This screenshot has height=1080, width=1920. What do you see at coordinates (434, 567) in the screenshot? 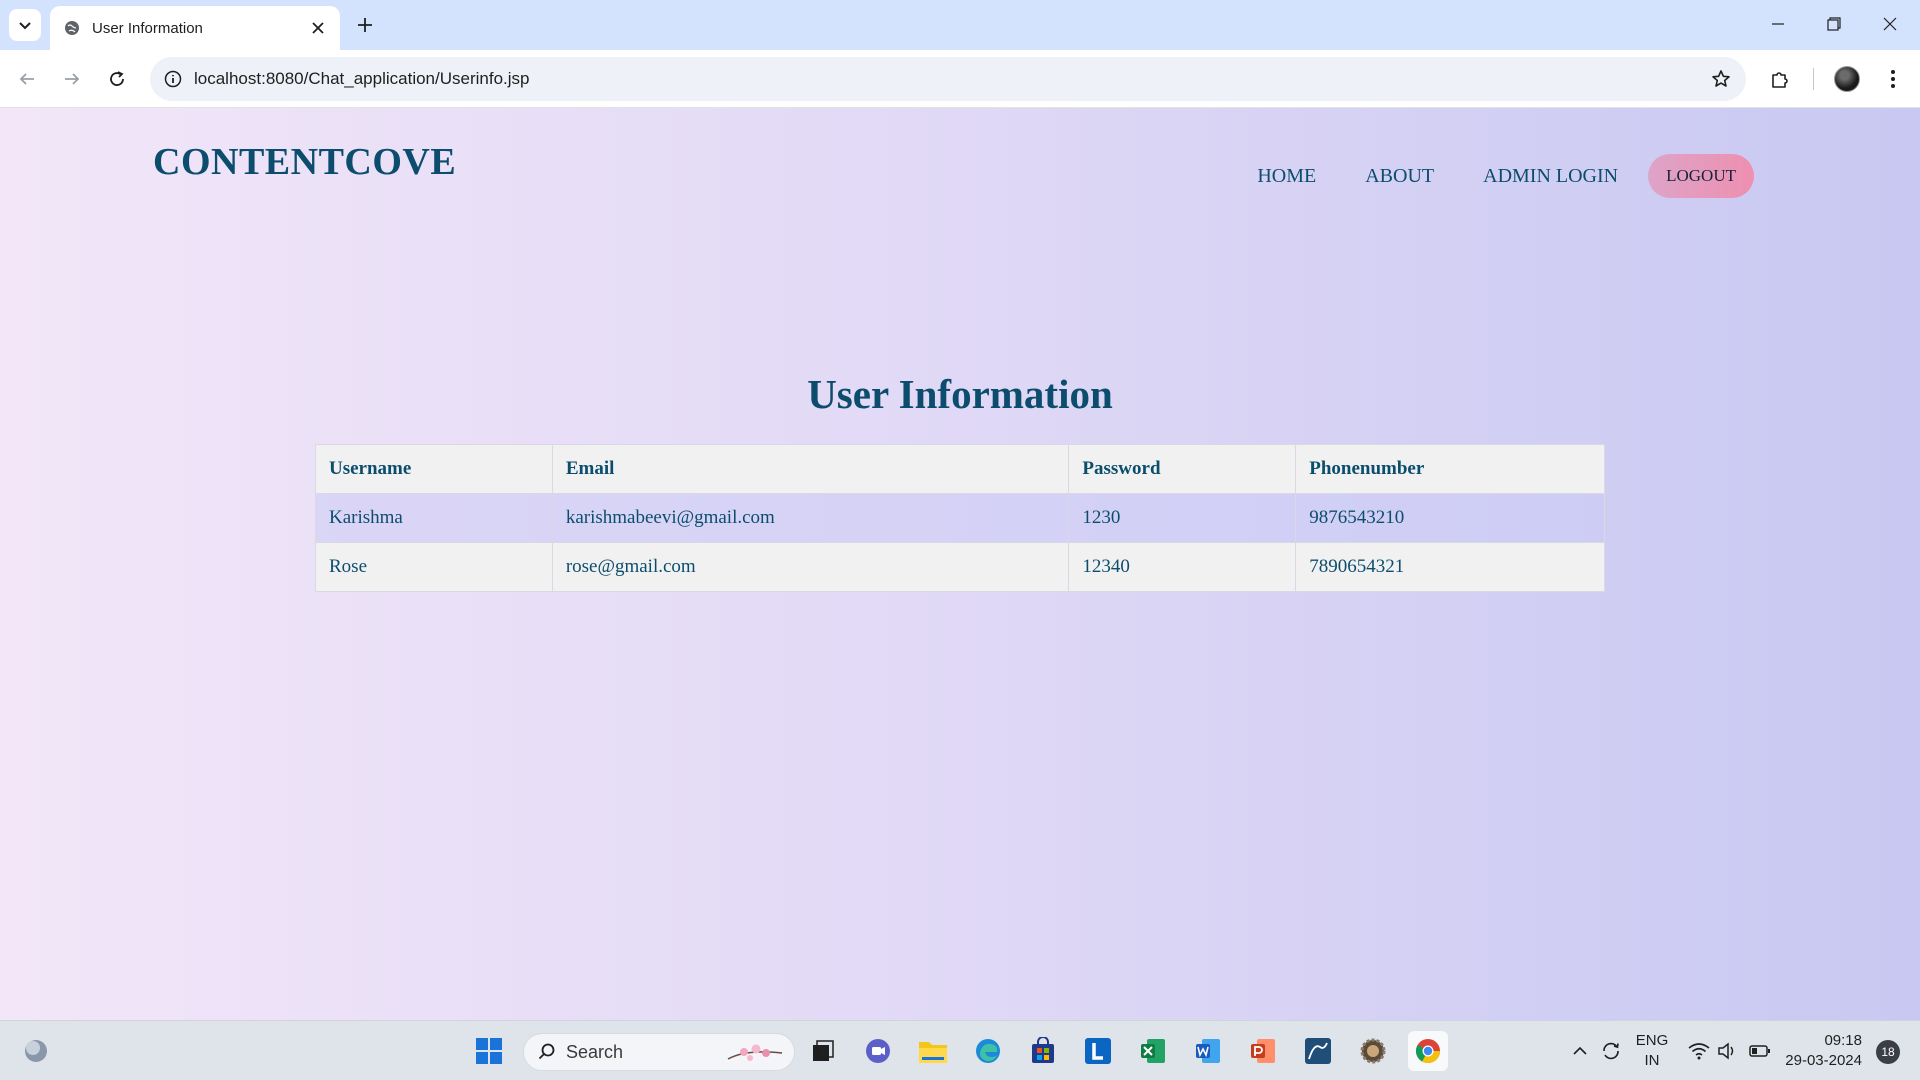
I see `username-cell: Rose` at bounding box center [434, 567].